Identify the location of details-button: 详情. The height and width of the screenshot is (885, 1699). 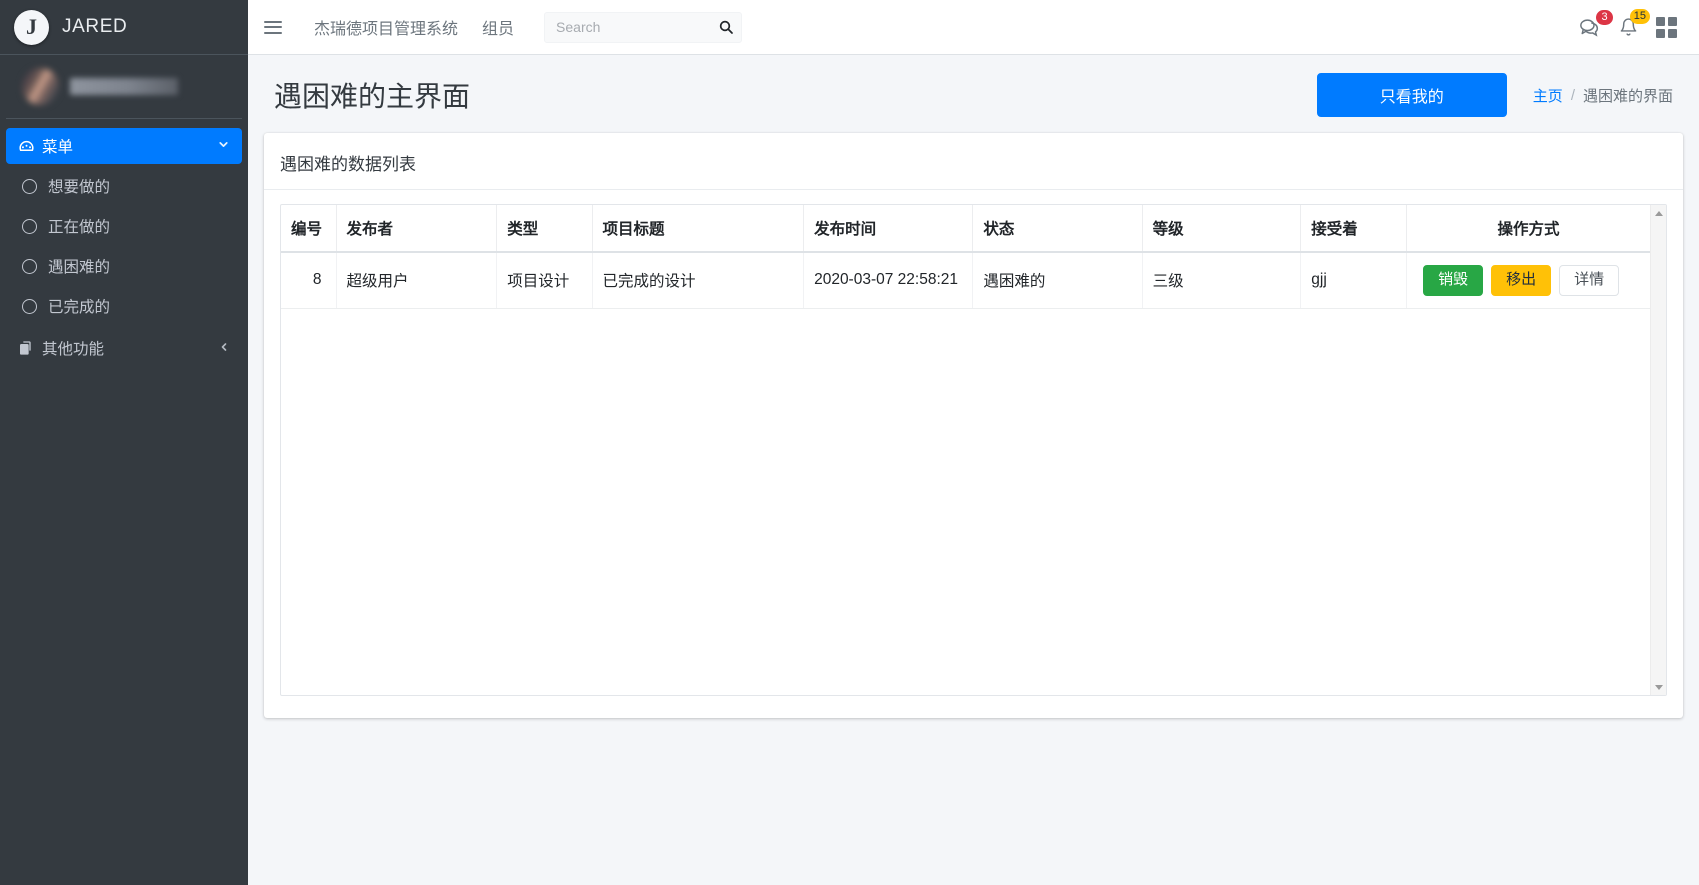
(1589, 280).